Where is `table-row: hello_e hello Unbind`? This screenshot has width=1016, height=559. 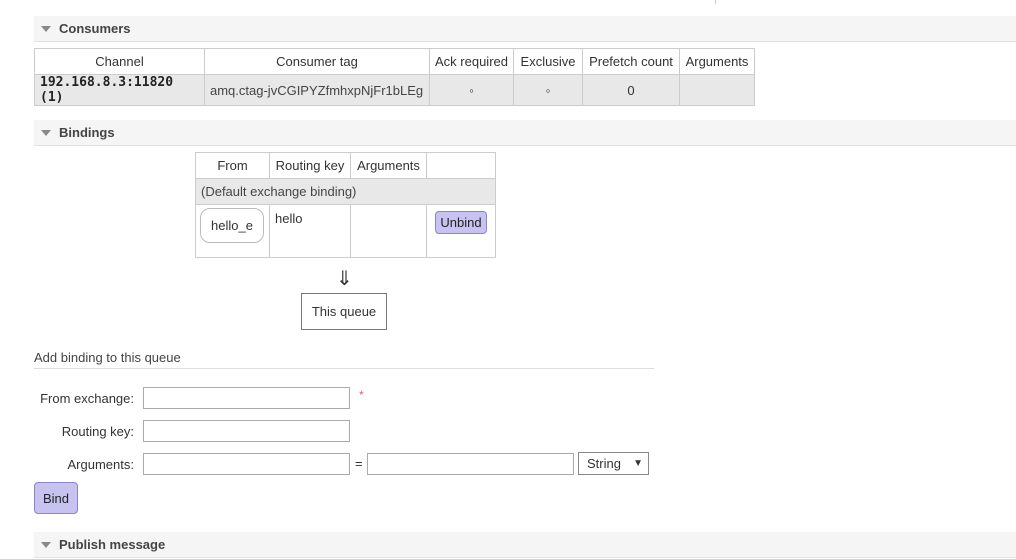
table-row: hello_e hello Unbind is located at coordinates (345, 231).